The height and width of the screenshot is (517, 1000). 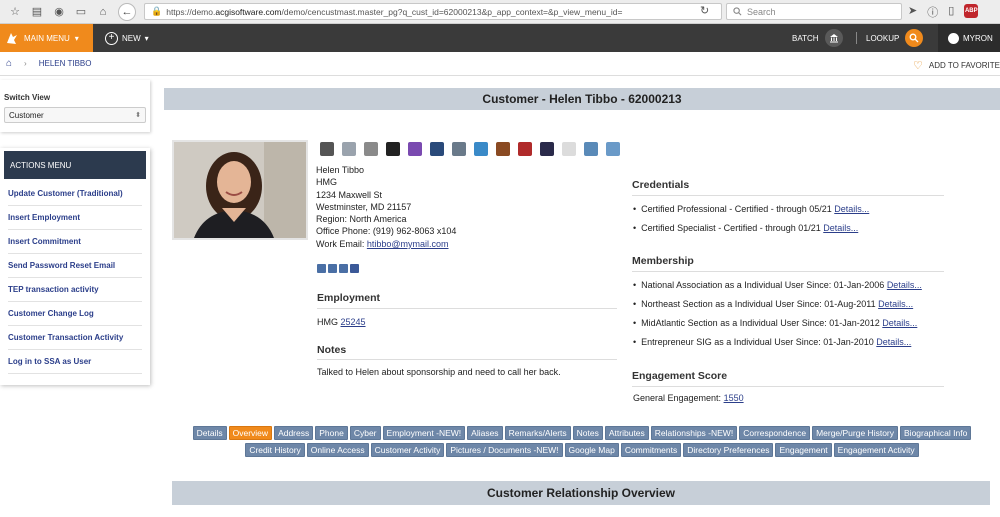 I want to click on tools-icon, so click(x=547, y=149).